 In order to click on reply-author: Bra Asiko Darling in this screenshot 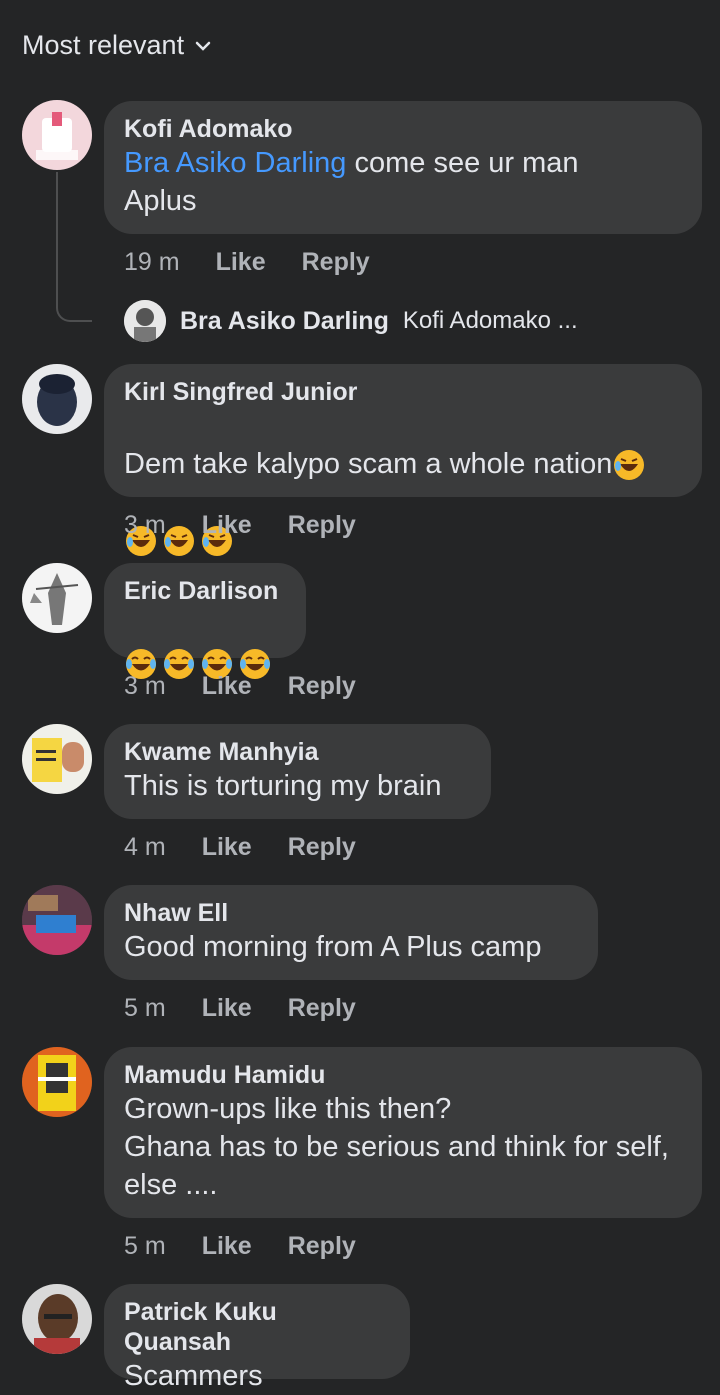, I will do `click(284, 320)`.